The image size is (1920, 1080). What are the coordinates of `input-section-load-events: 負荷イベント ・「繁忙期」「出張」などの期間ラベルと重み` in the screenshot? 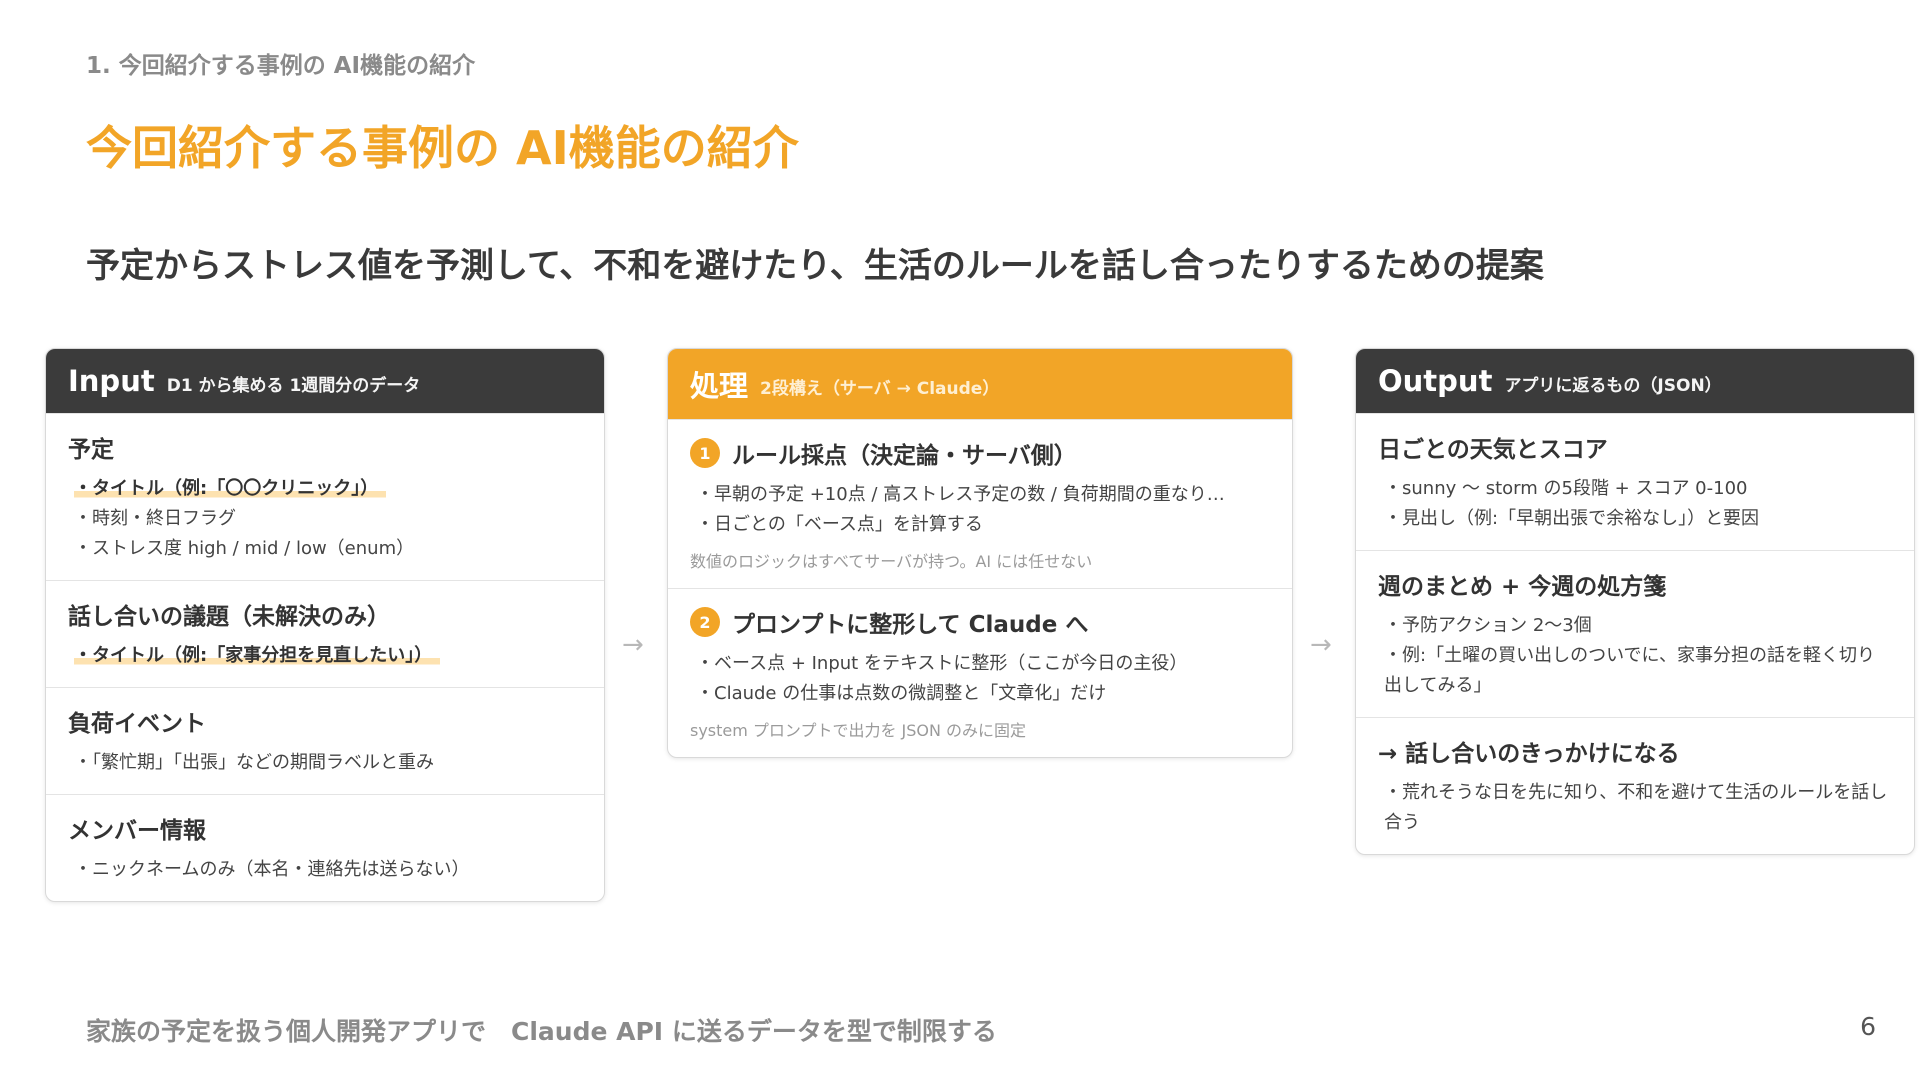 It's located at (325, 740).